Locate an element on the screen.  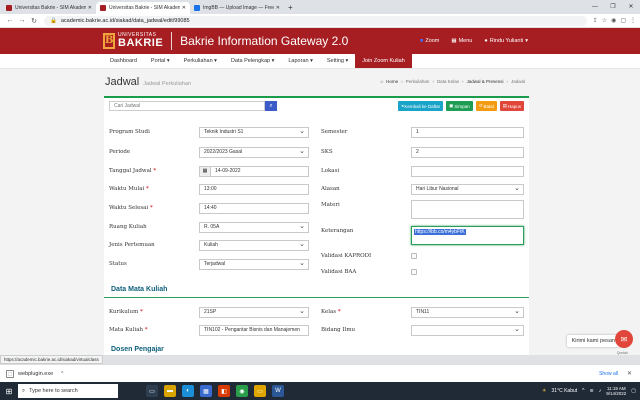
office-icon: ◧ is located at coordinates (224, 391).